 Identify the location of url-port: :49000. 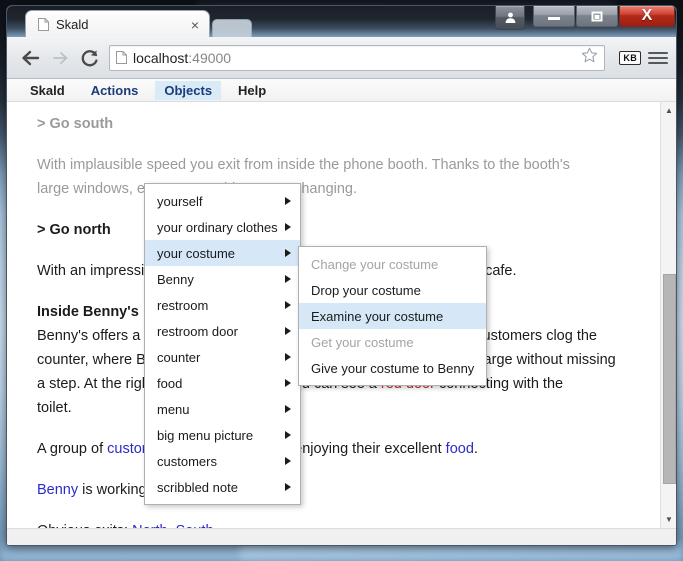
(210, 57).